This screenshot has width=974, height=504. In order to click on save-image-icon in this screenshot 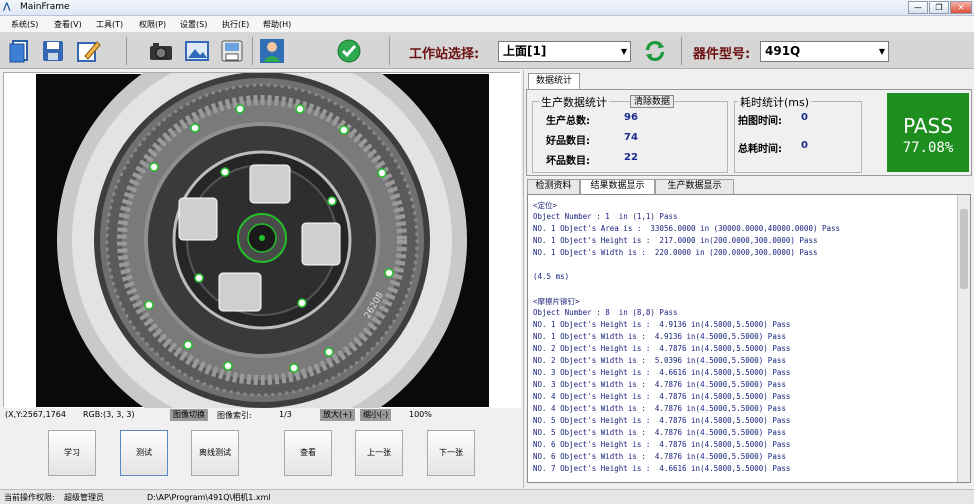, I will do `click(232, 51)`.